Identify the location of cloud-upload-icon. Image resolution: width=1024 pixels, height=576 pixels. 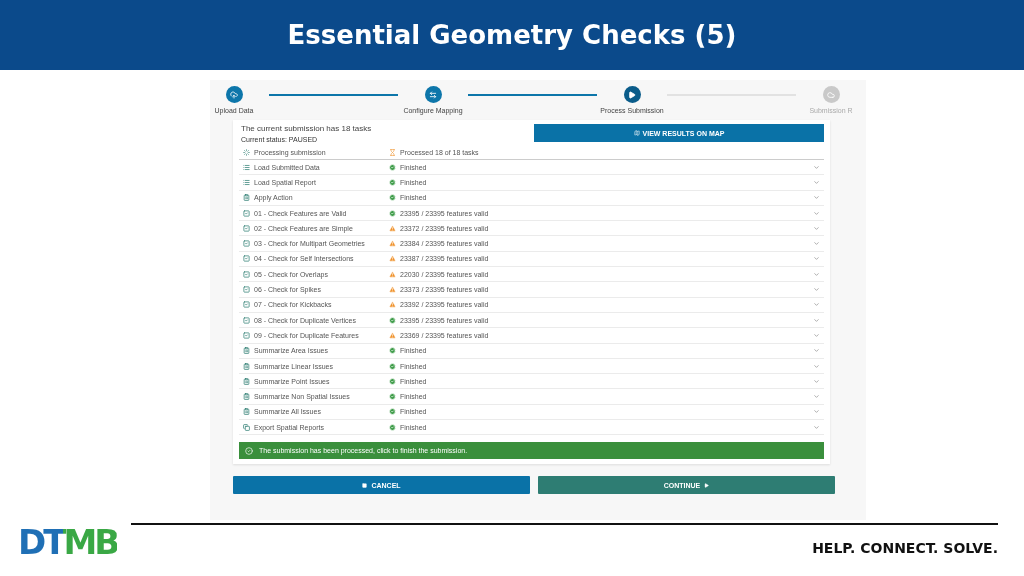
(234, 94).